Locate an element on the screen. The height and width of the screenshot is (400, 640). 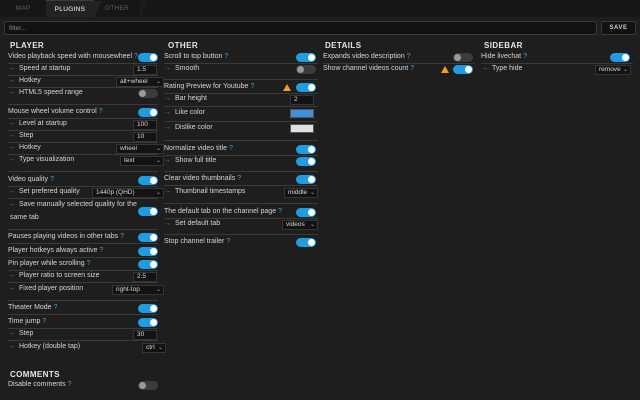
expand-desc-toggle is located at coordinates (463, 57).